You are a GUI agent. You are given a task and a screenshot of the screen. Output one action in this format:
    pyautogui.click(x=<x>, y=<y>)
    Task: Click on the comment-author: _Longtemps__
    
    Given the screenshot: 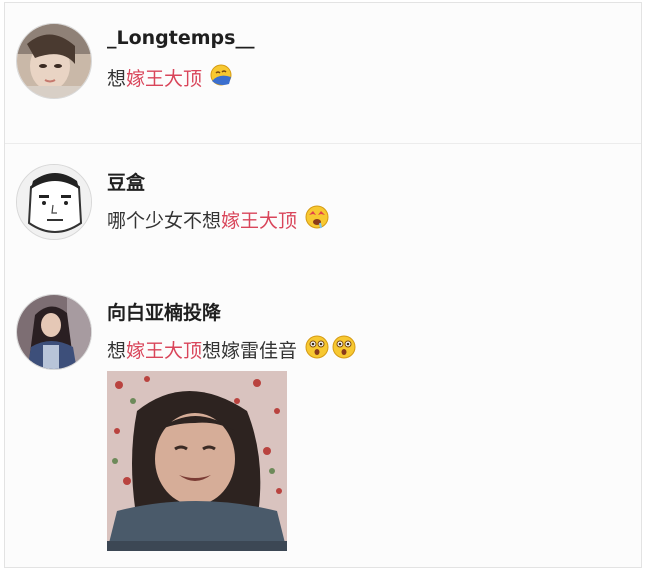 What is the action you would take?
    pyautogui.click(x=180, y=38)
    